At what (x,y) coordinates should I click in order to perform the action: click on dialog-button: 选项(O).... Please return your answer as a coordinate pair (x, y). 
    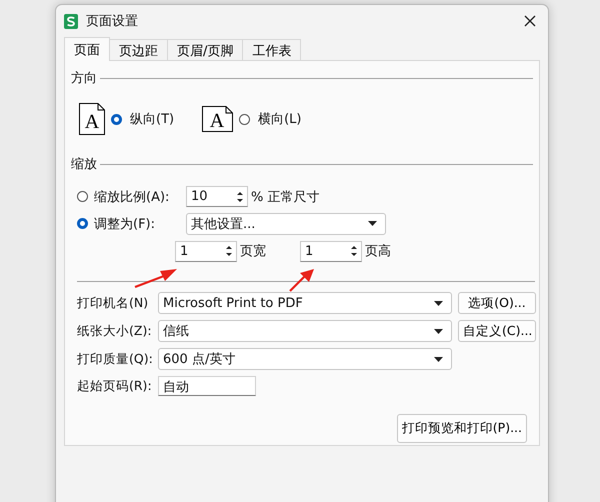
    Looking at the image, I should click on (497, 303).